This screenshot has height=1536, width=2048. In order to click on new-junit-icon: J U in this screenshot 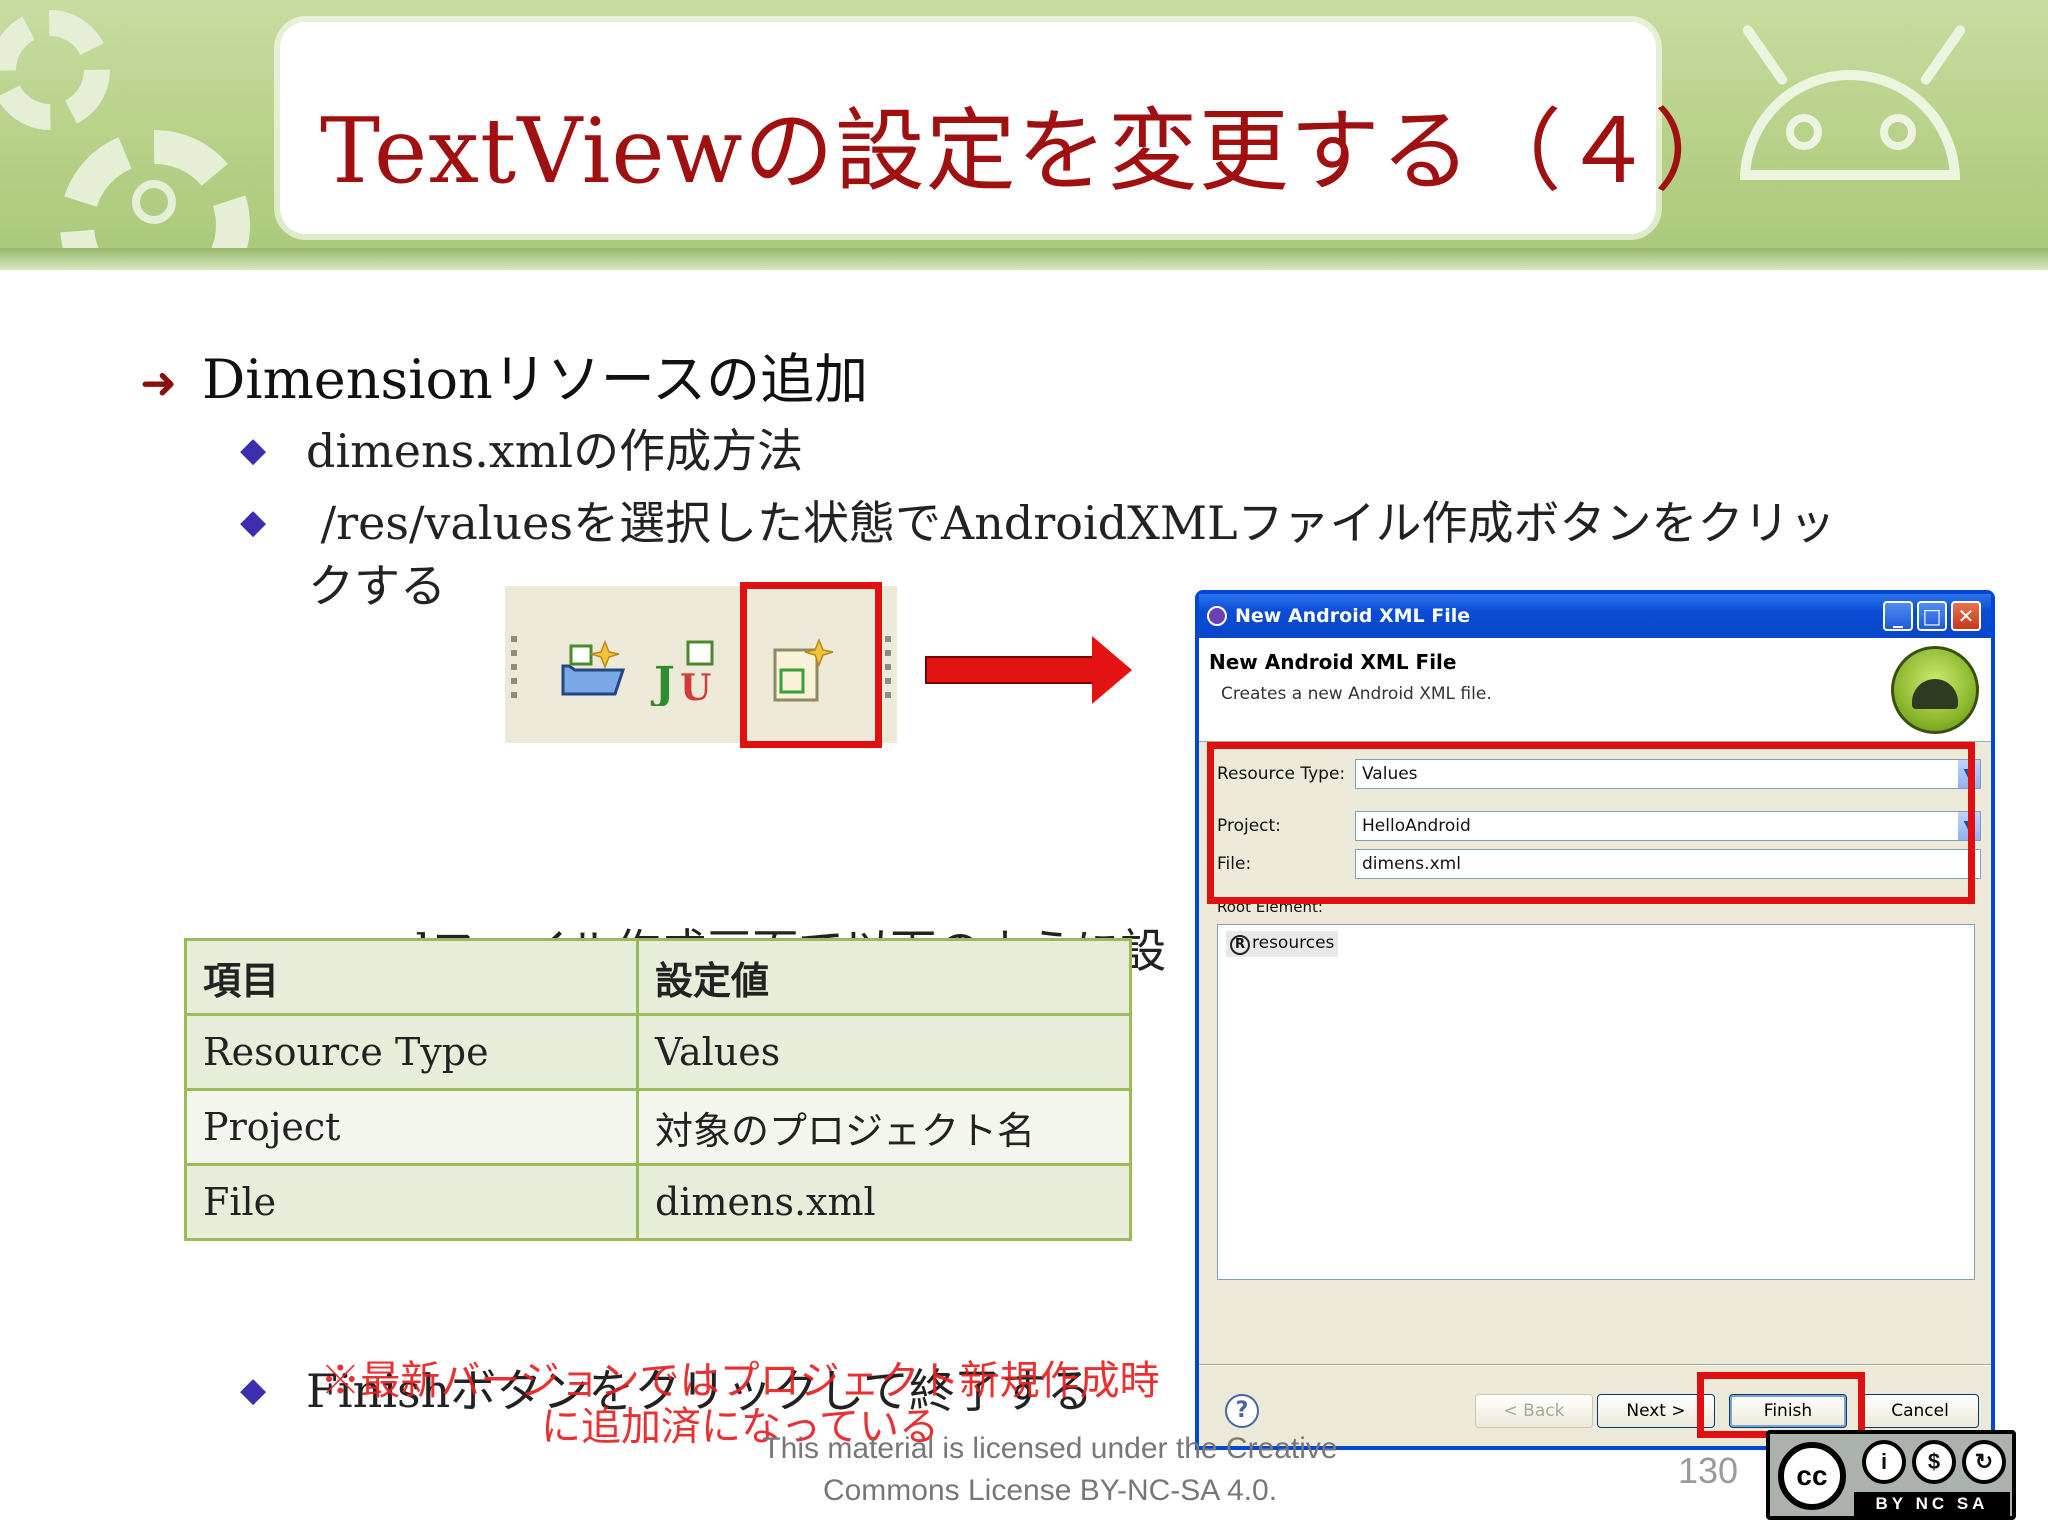, I will do `click(685, 671)`.